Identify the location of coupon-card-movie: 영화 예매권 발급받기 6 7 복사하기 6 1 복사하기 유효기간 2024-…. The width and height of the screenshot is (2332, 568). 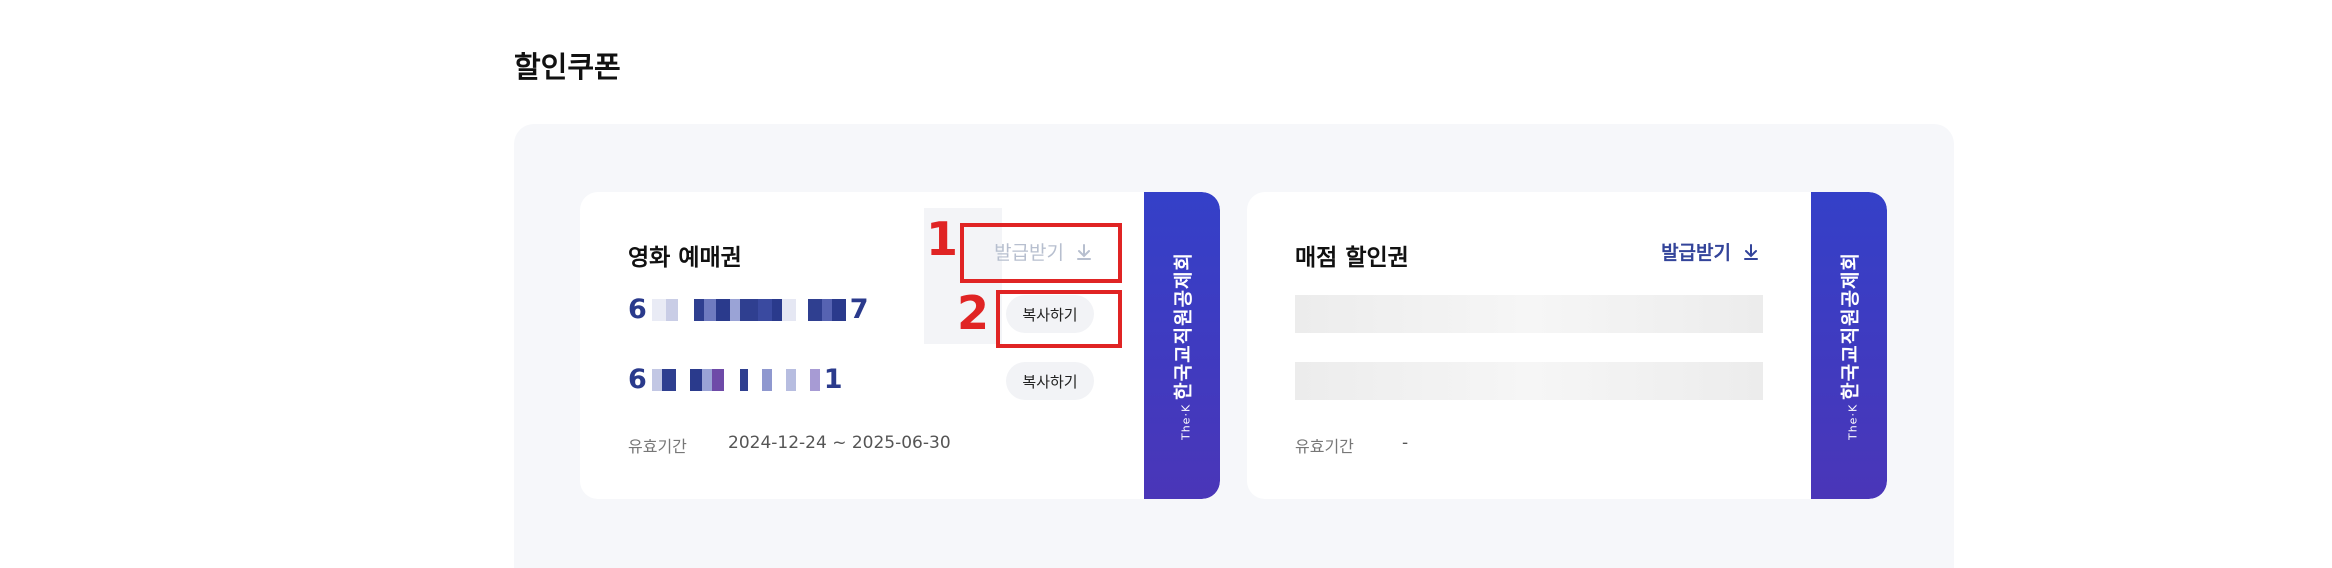
(900, 345).